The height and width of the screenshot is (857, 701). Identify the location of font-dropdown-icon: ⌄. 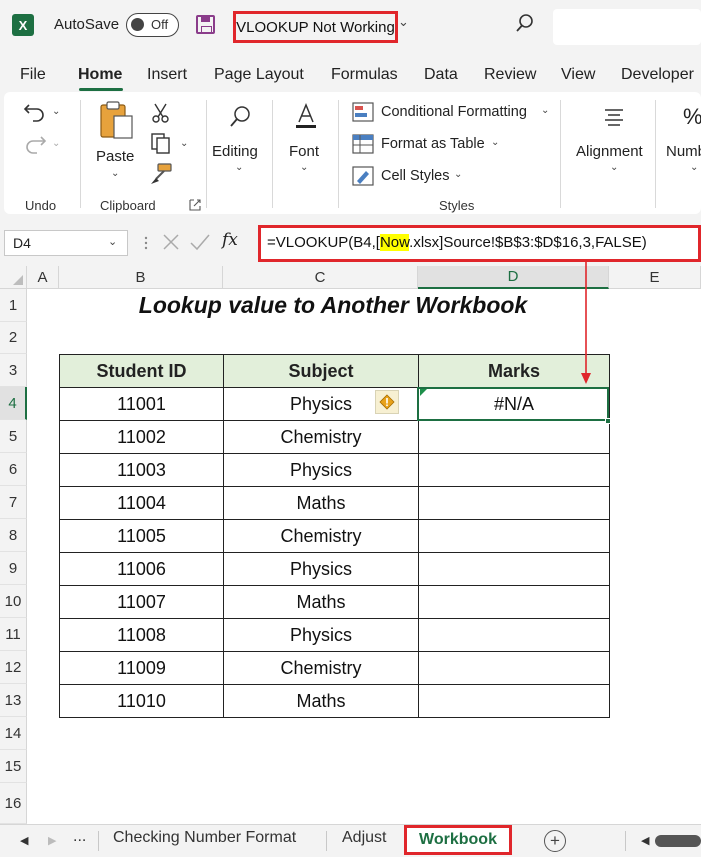
(304, 167).